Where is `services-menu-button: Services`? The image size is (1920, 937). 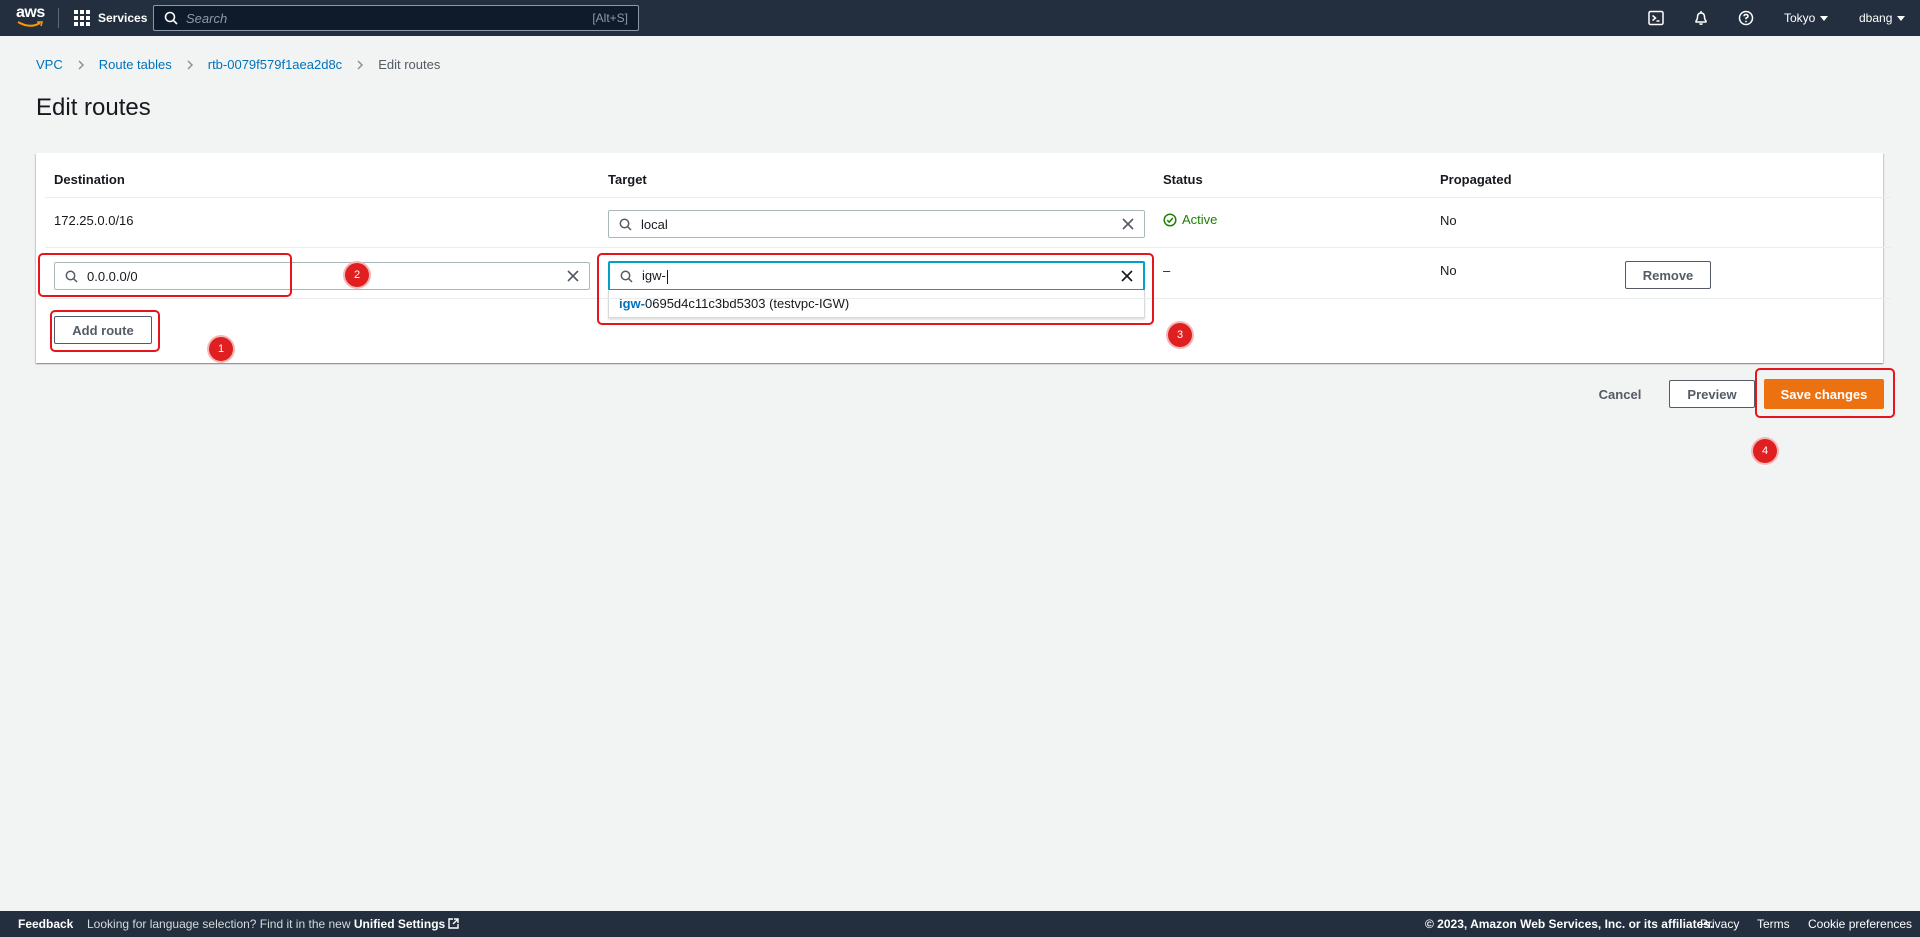
services-menu-button: Services is located at coordinates (110, 18).